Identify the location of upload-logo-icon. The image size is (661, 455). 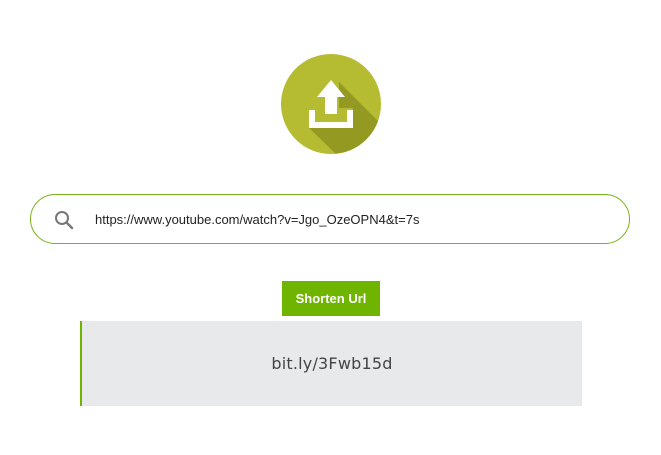
(331, 104).